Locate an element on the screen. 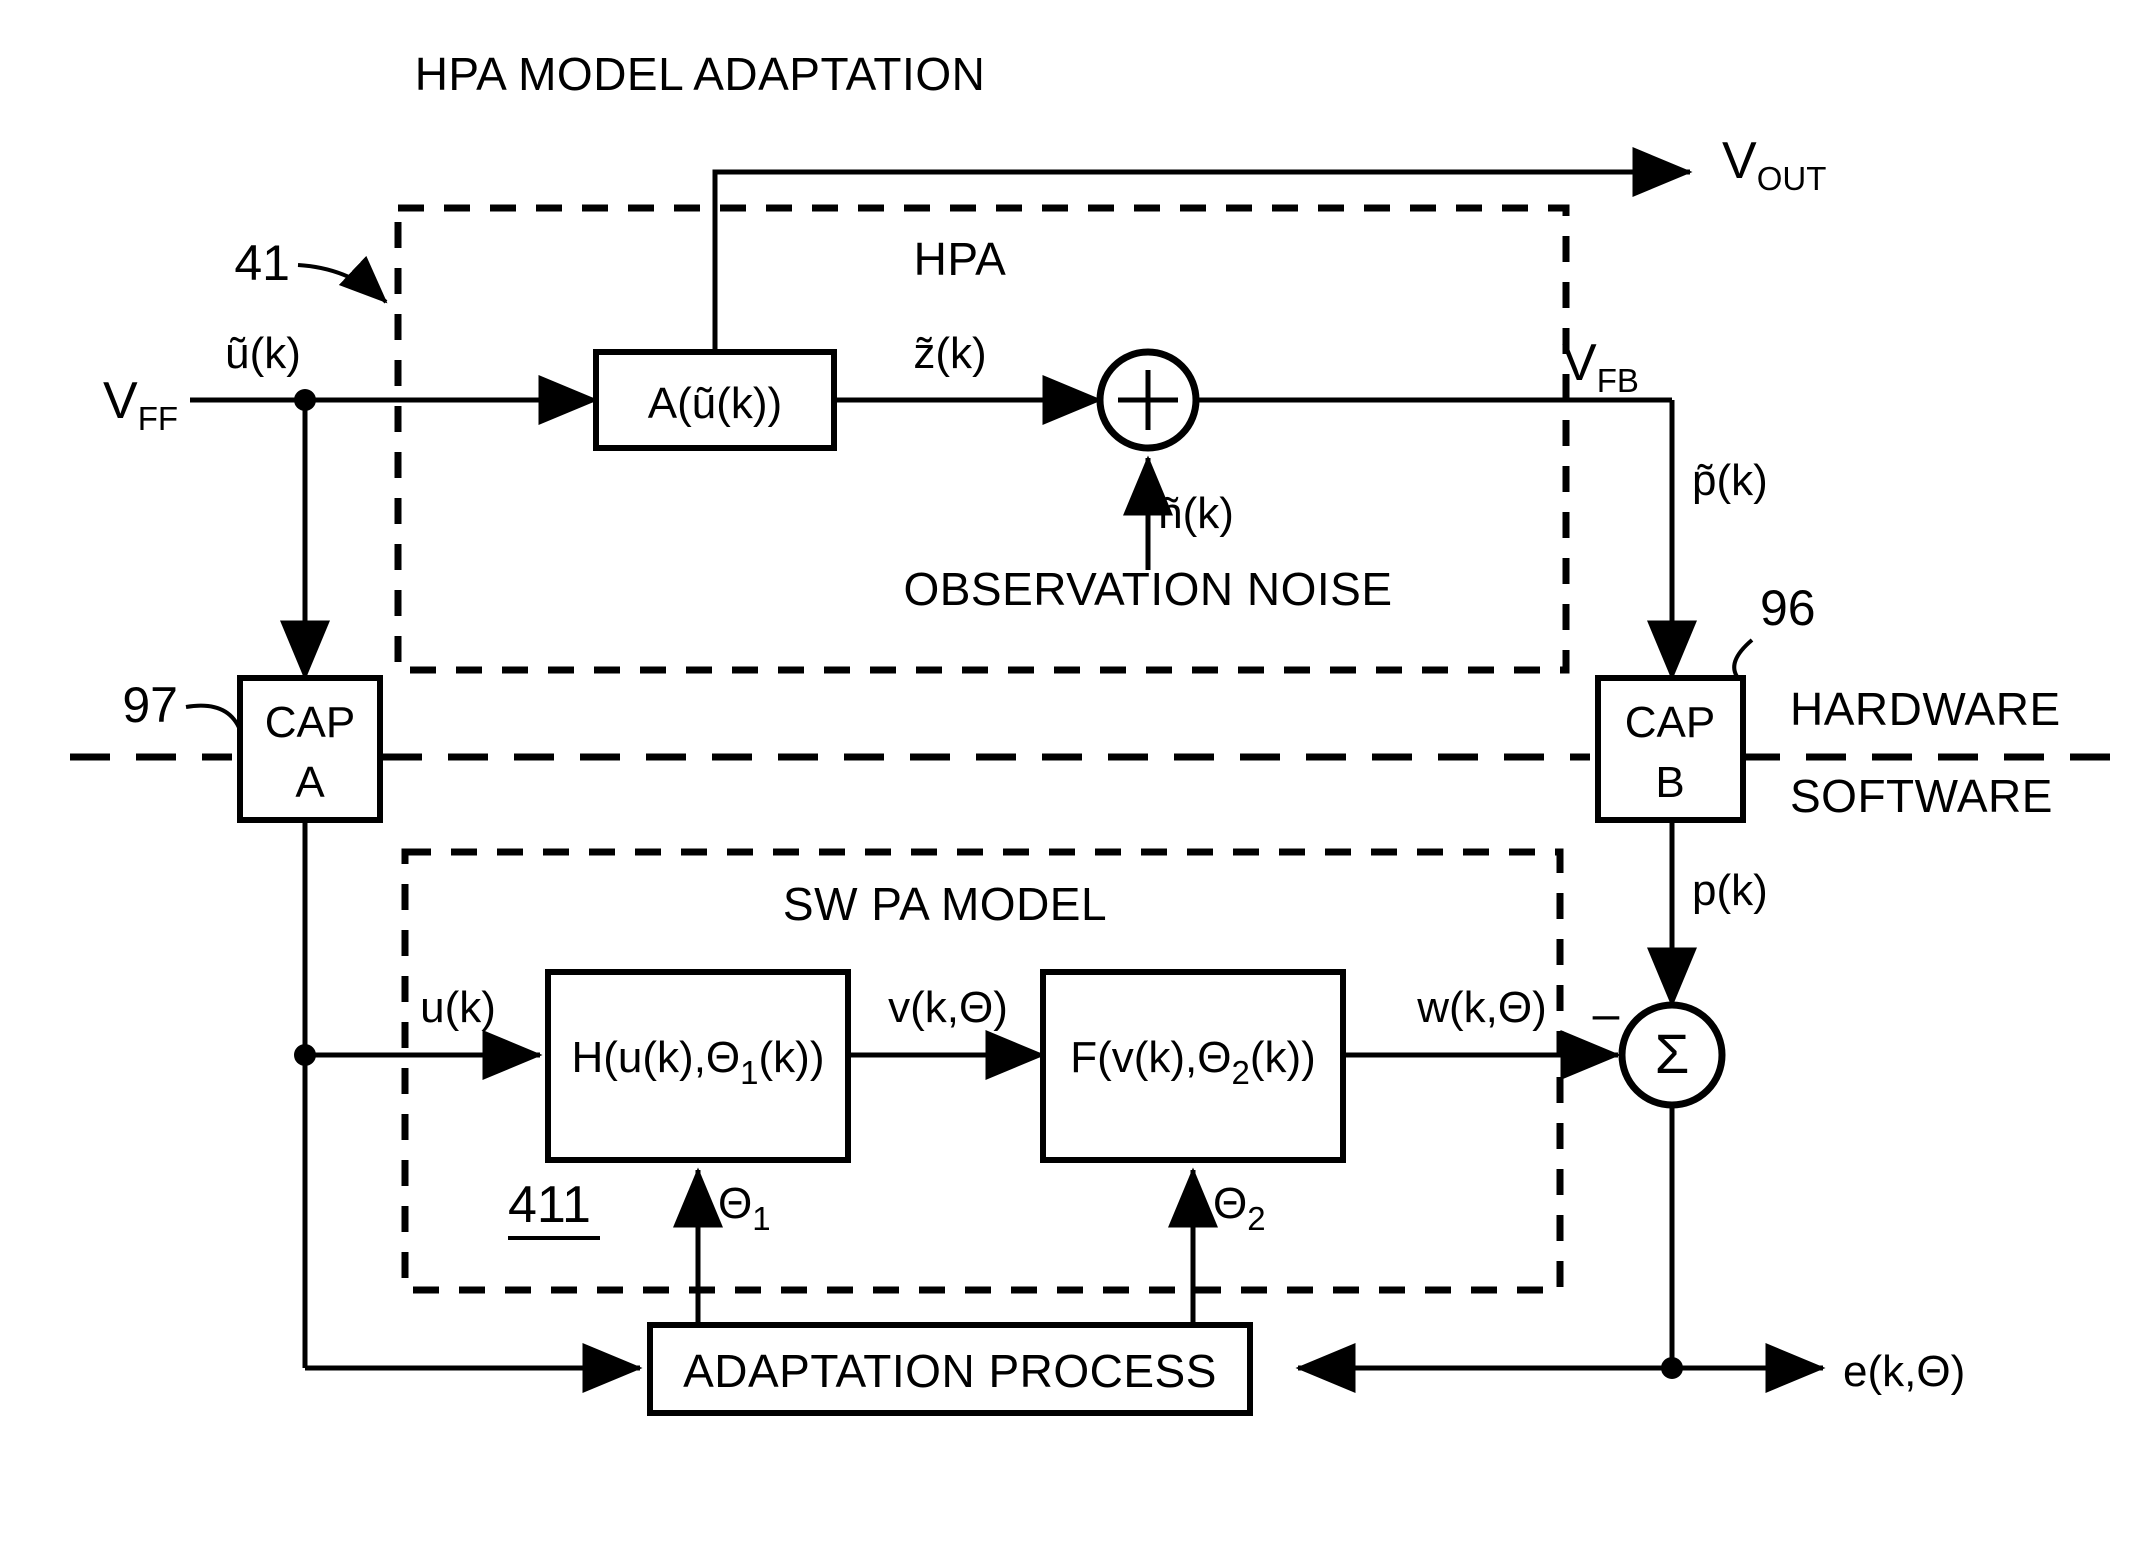 Image resolution: width=2147 pixels, height=1564 pixels. vff-label: VFF is located at coordinates (140, 404).